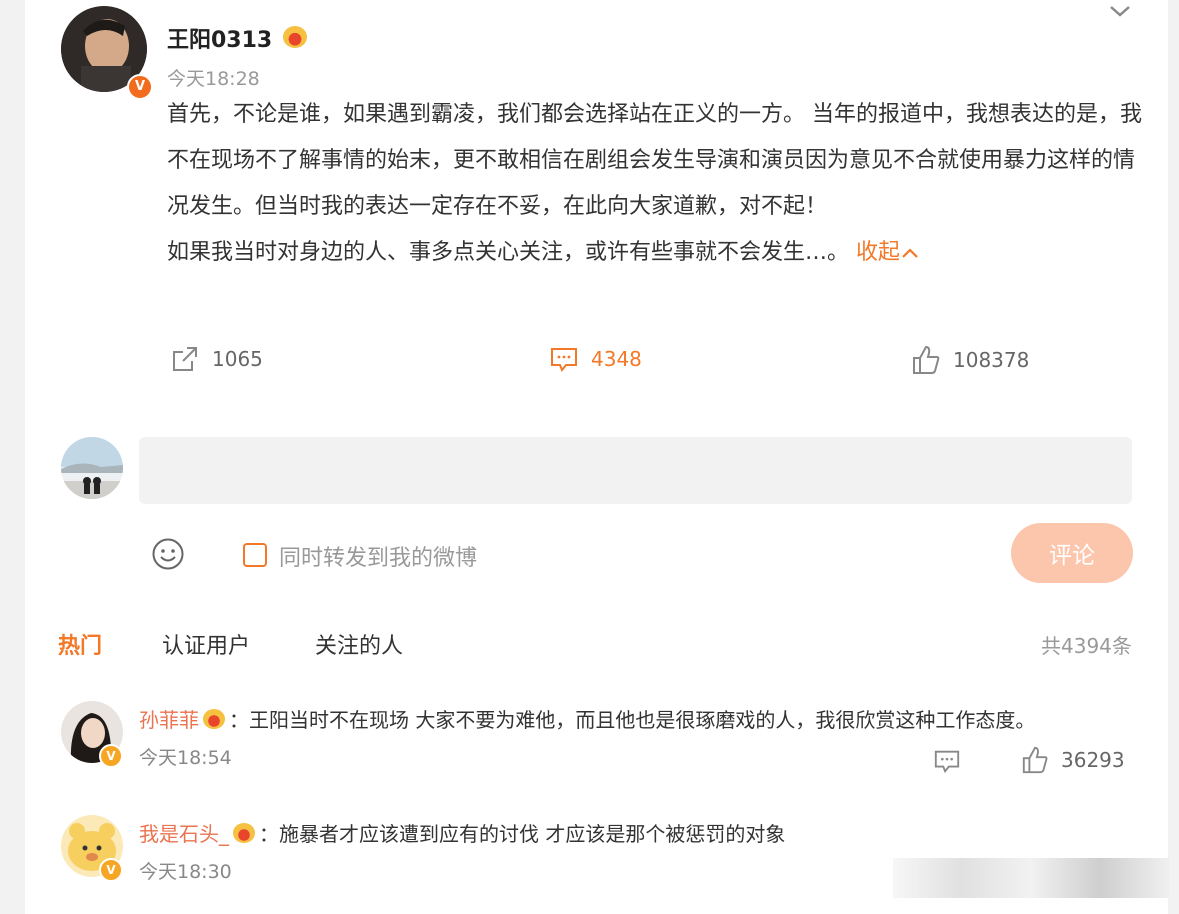 The height and width of the screenshot is (914, 1179). I want to click on submit-comment-button: 评论, so click(1072, 553).